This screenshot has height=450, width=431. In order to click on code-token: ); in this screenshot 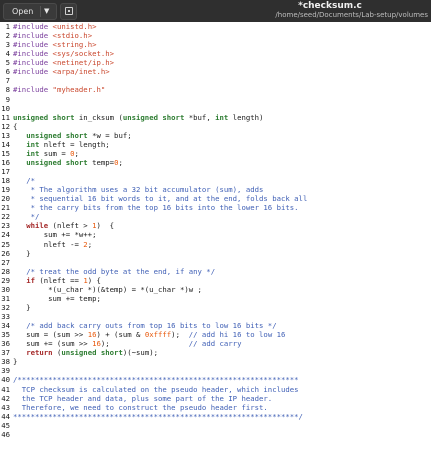, I will do `click(144, 344)`.